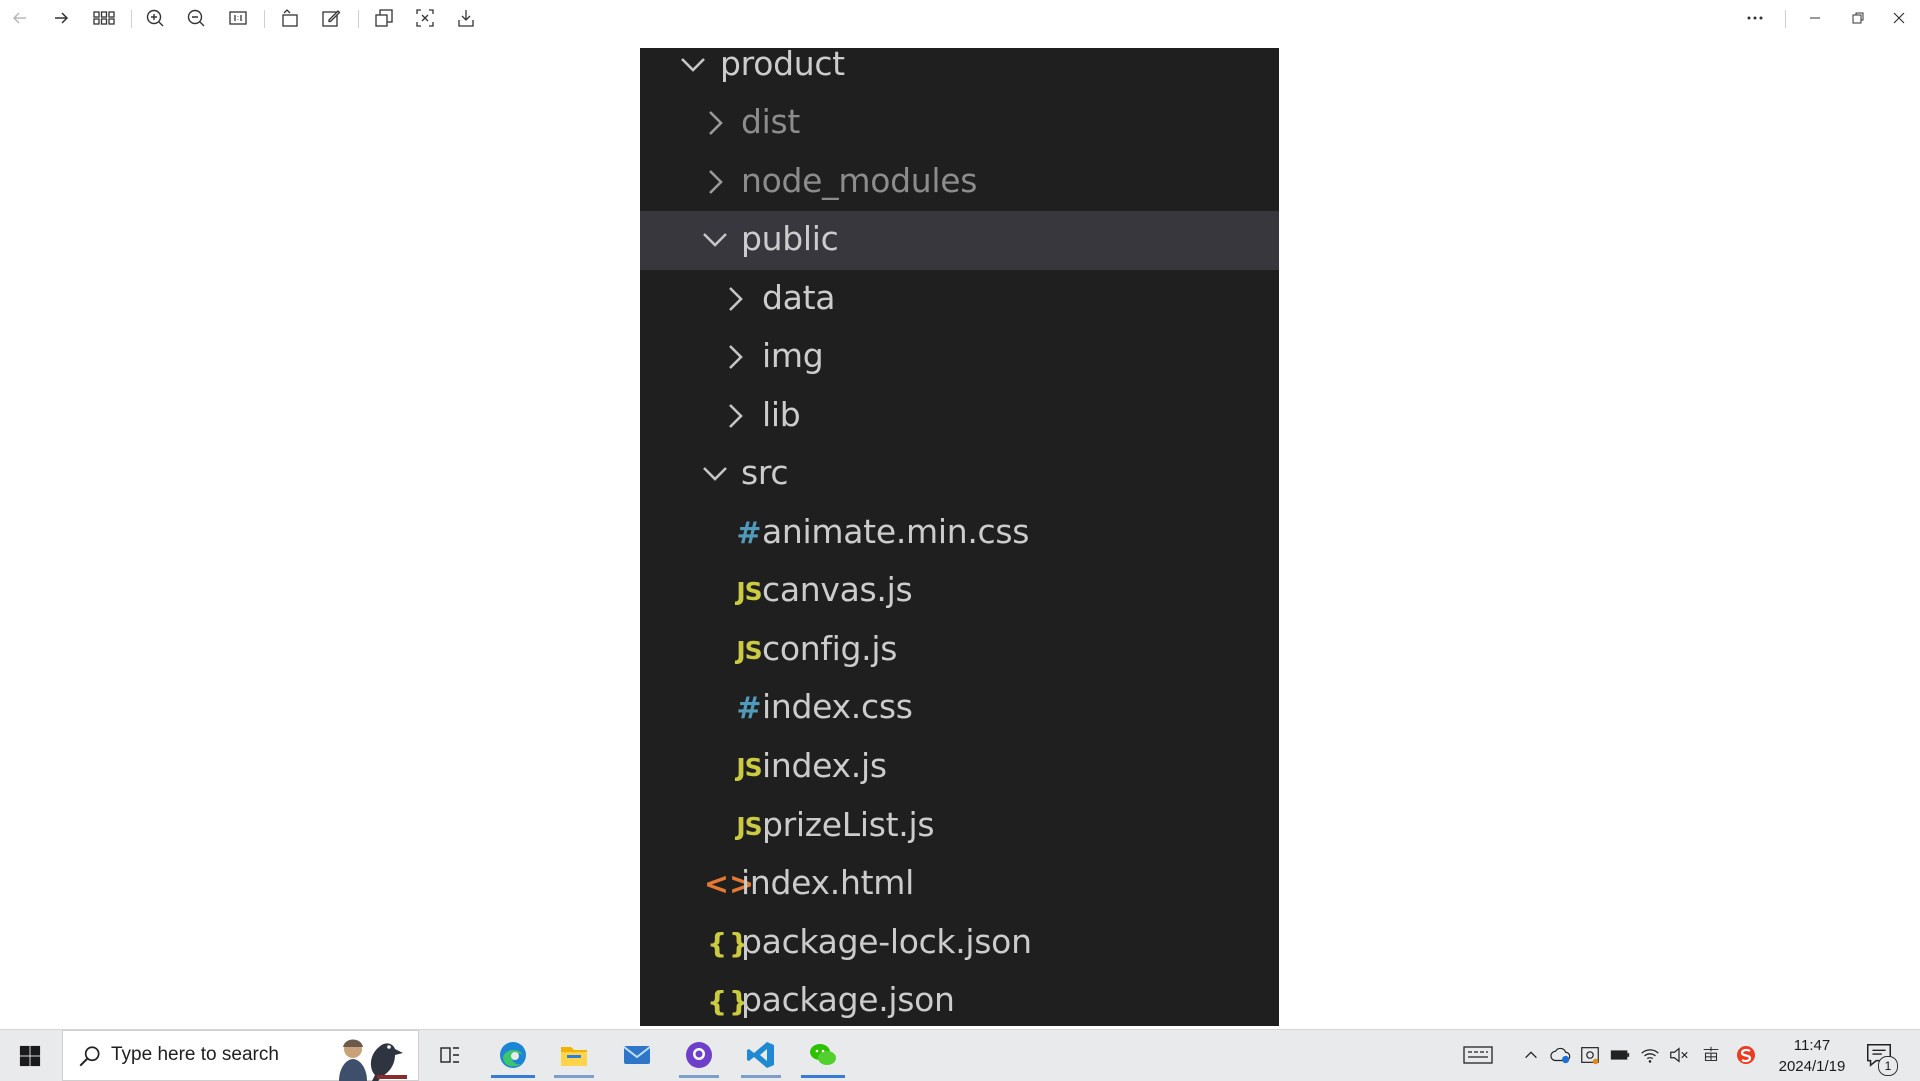 The height and width of the screenshot is (1081, 1920). Describe the element at coordinates (238, 18) in the screenshot. I see `actual-size-icon` at that location.